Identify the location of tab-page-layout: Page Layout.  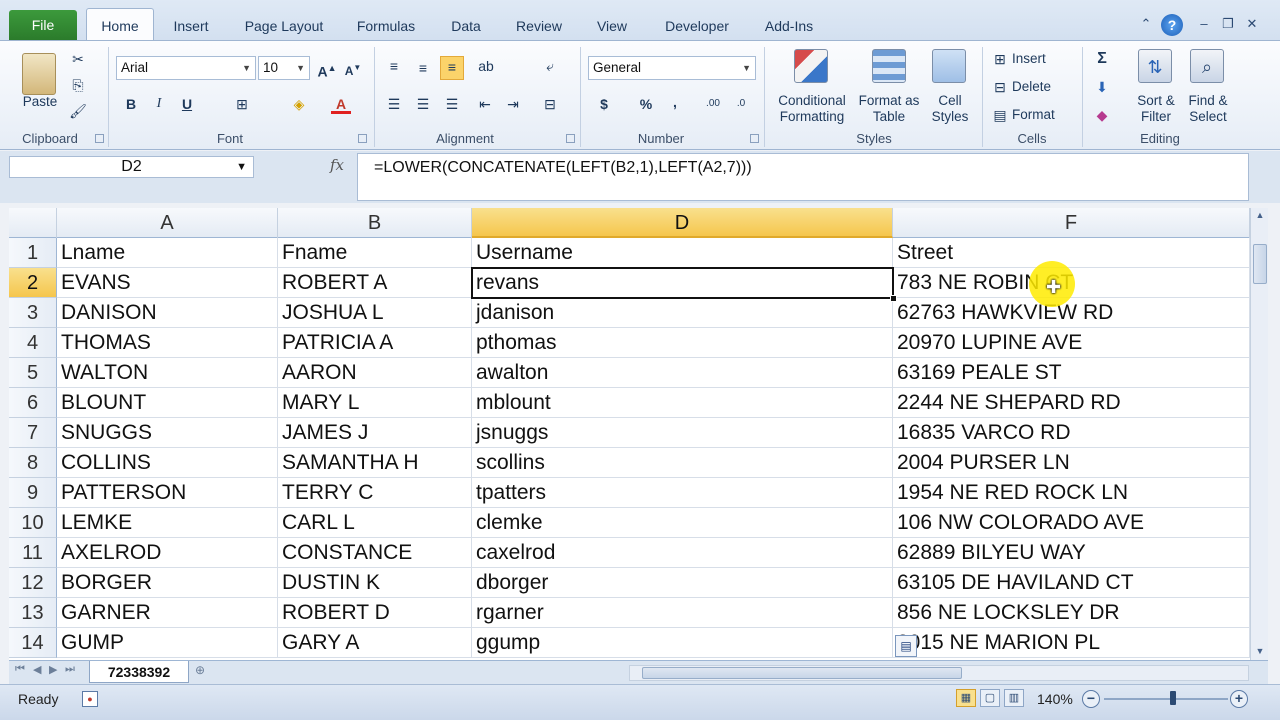
(284, 26).